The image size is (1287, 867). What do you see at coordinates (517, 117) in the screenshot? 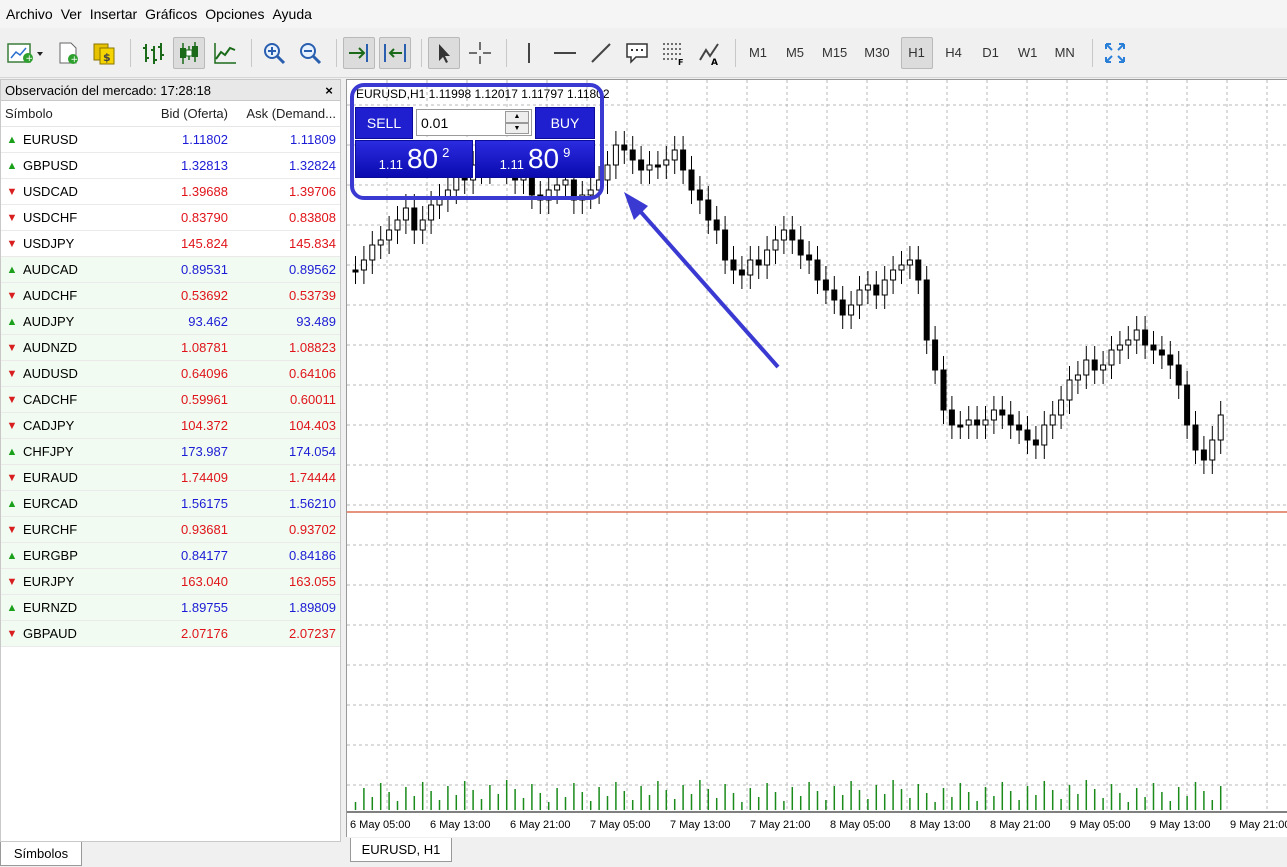
I see `spinner-up-icon: ▲` at bounding box center [517, 117].